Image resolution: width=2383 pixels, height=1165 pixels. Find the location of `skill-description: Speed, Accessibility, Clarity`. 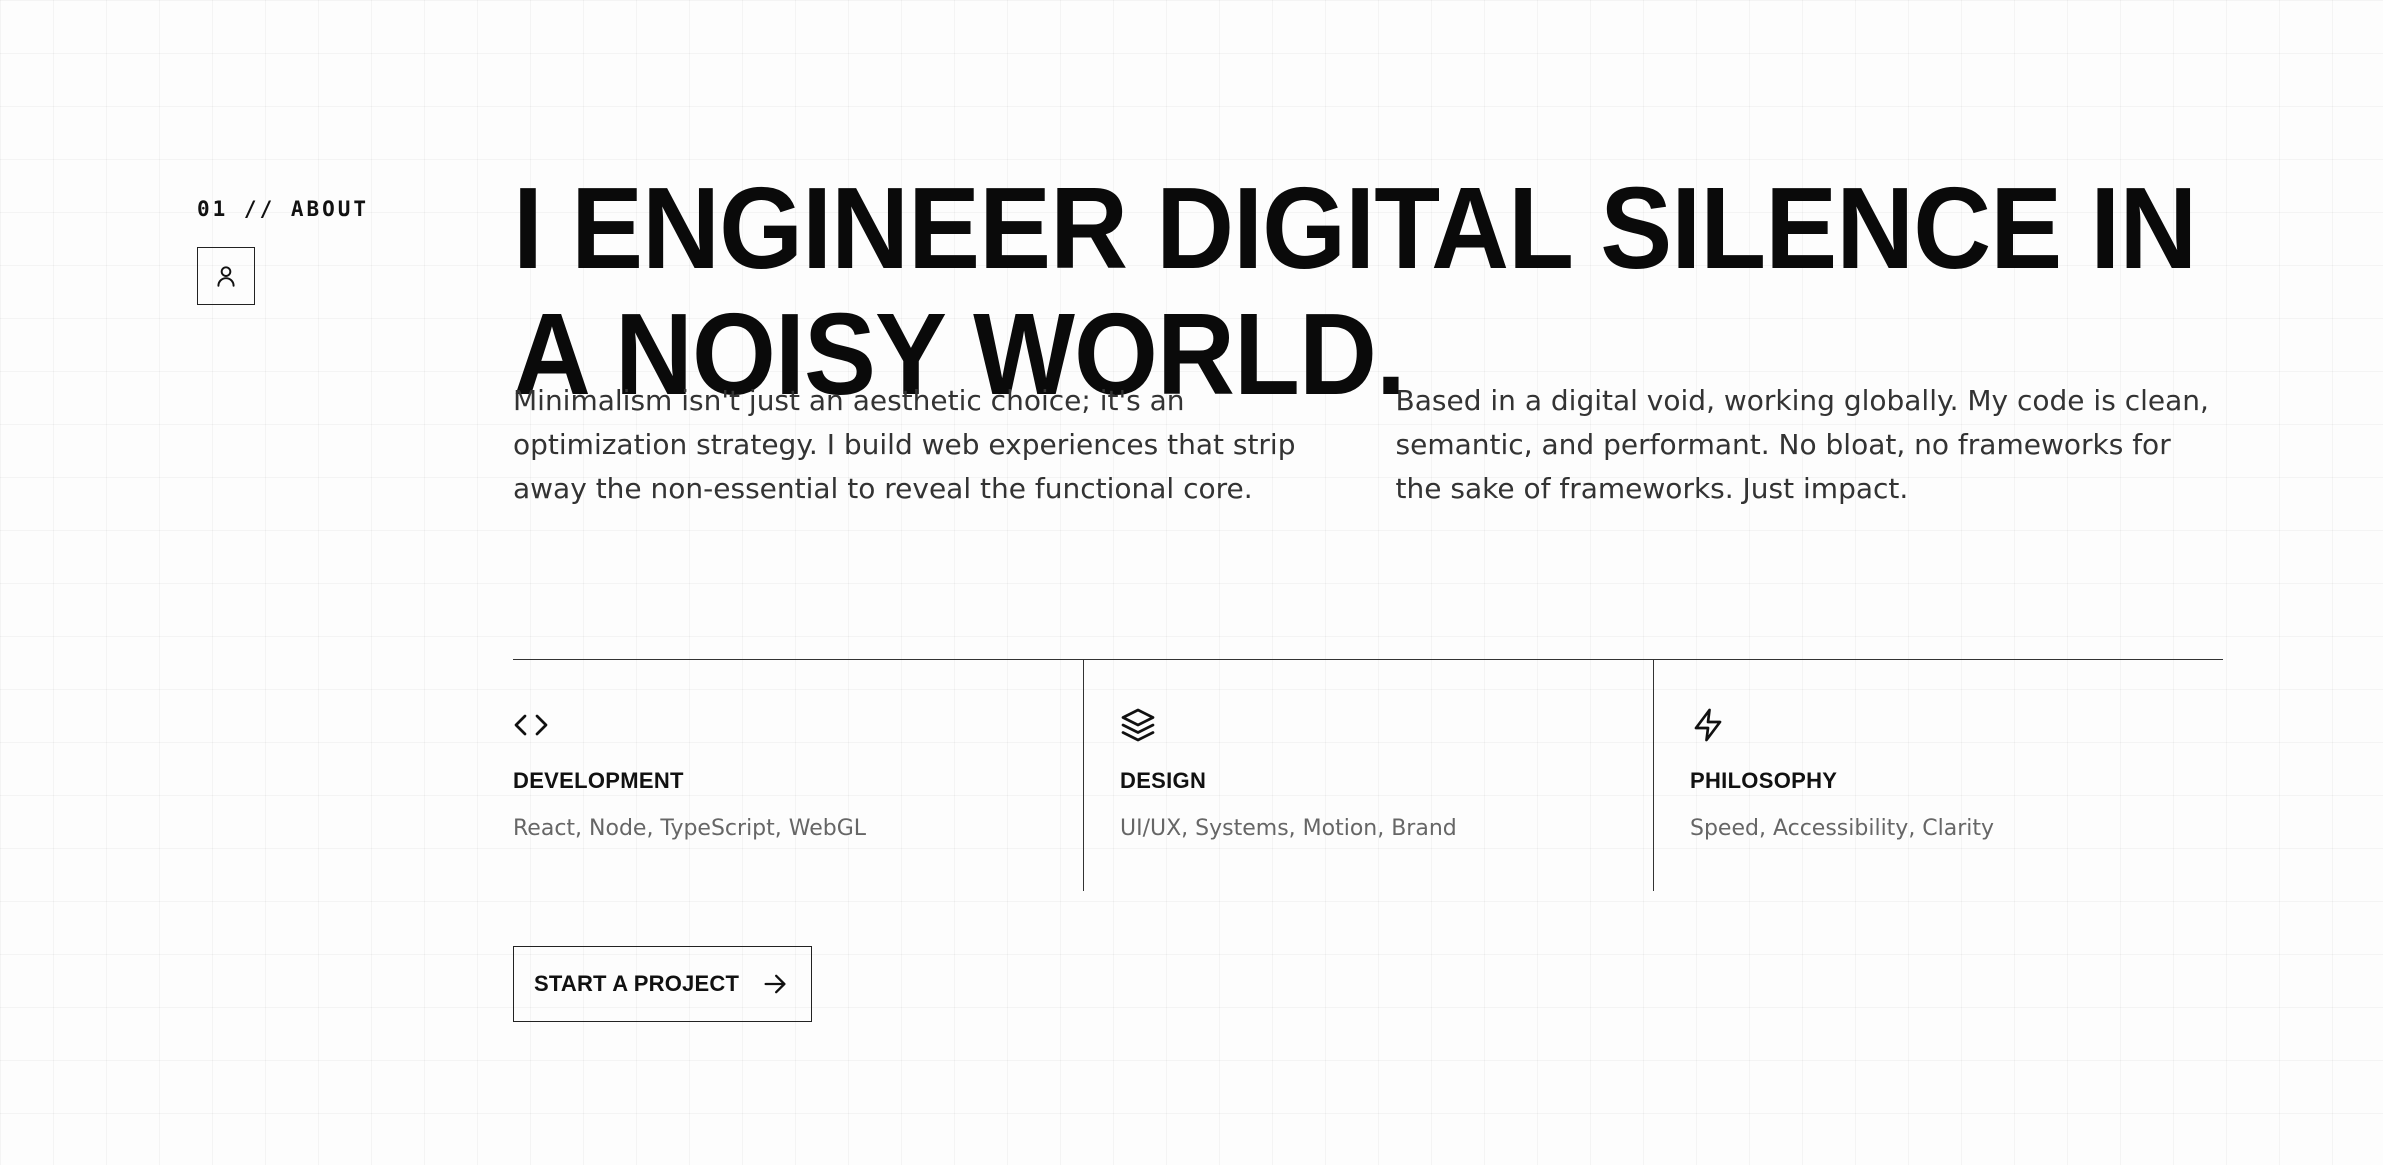

skill-description: Speed, Accessibility, Clarity is located at coordinates (1842, 828).